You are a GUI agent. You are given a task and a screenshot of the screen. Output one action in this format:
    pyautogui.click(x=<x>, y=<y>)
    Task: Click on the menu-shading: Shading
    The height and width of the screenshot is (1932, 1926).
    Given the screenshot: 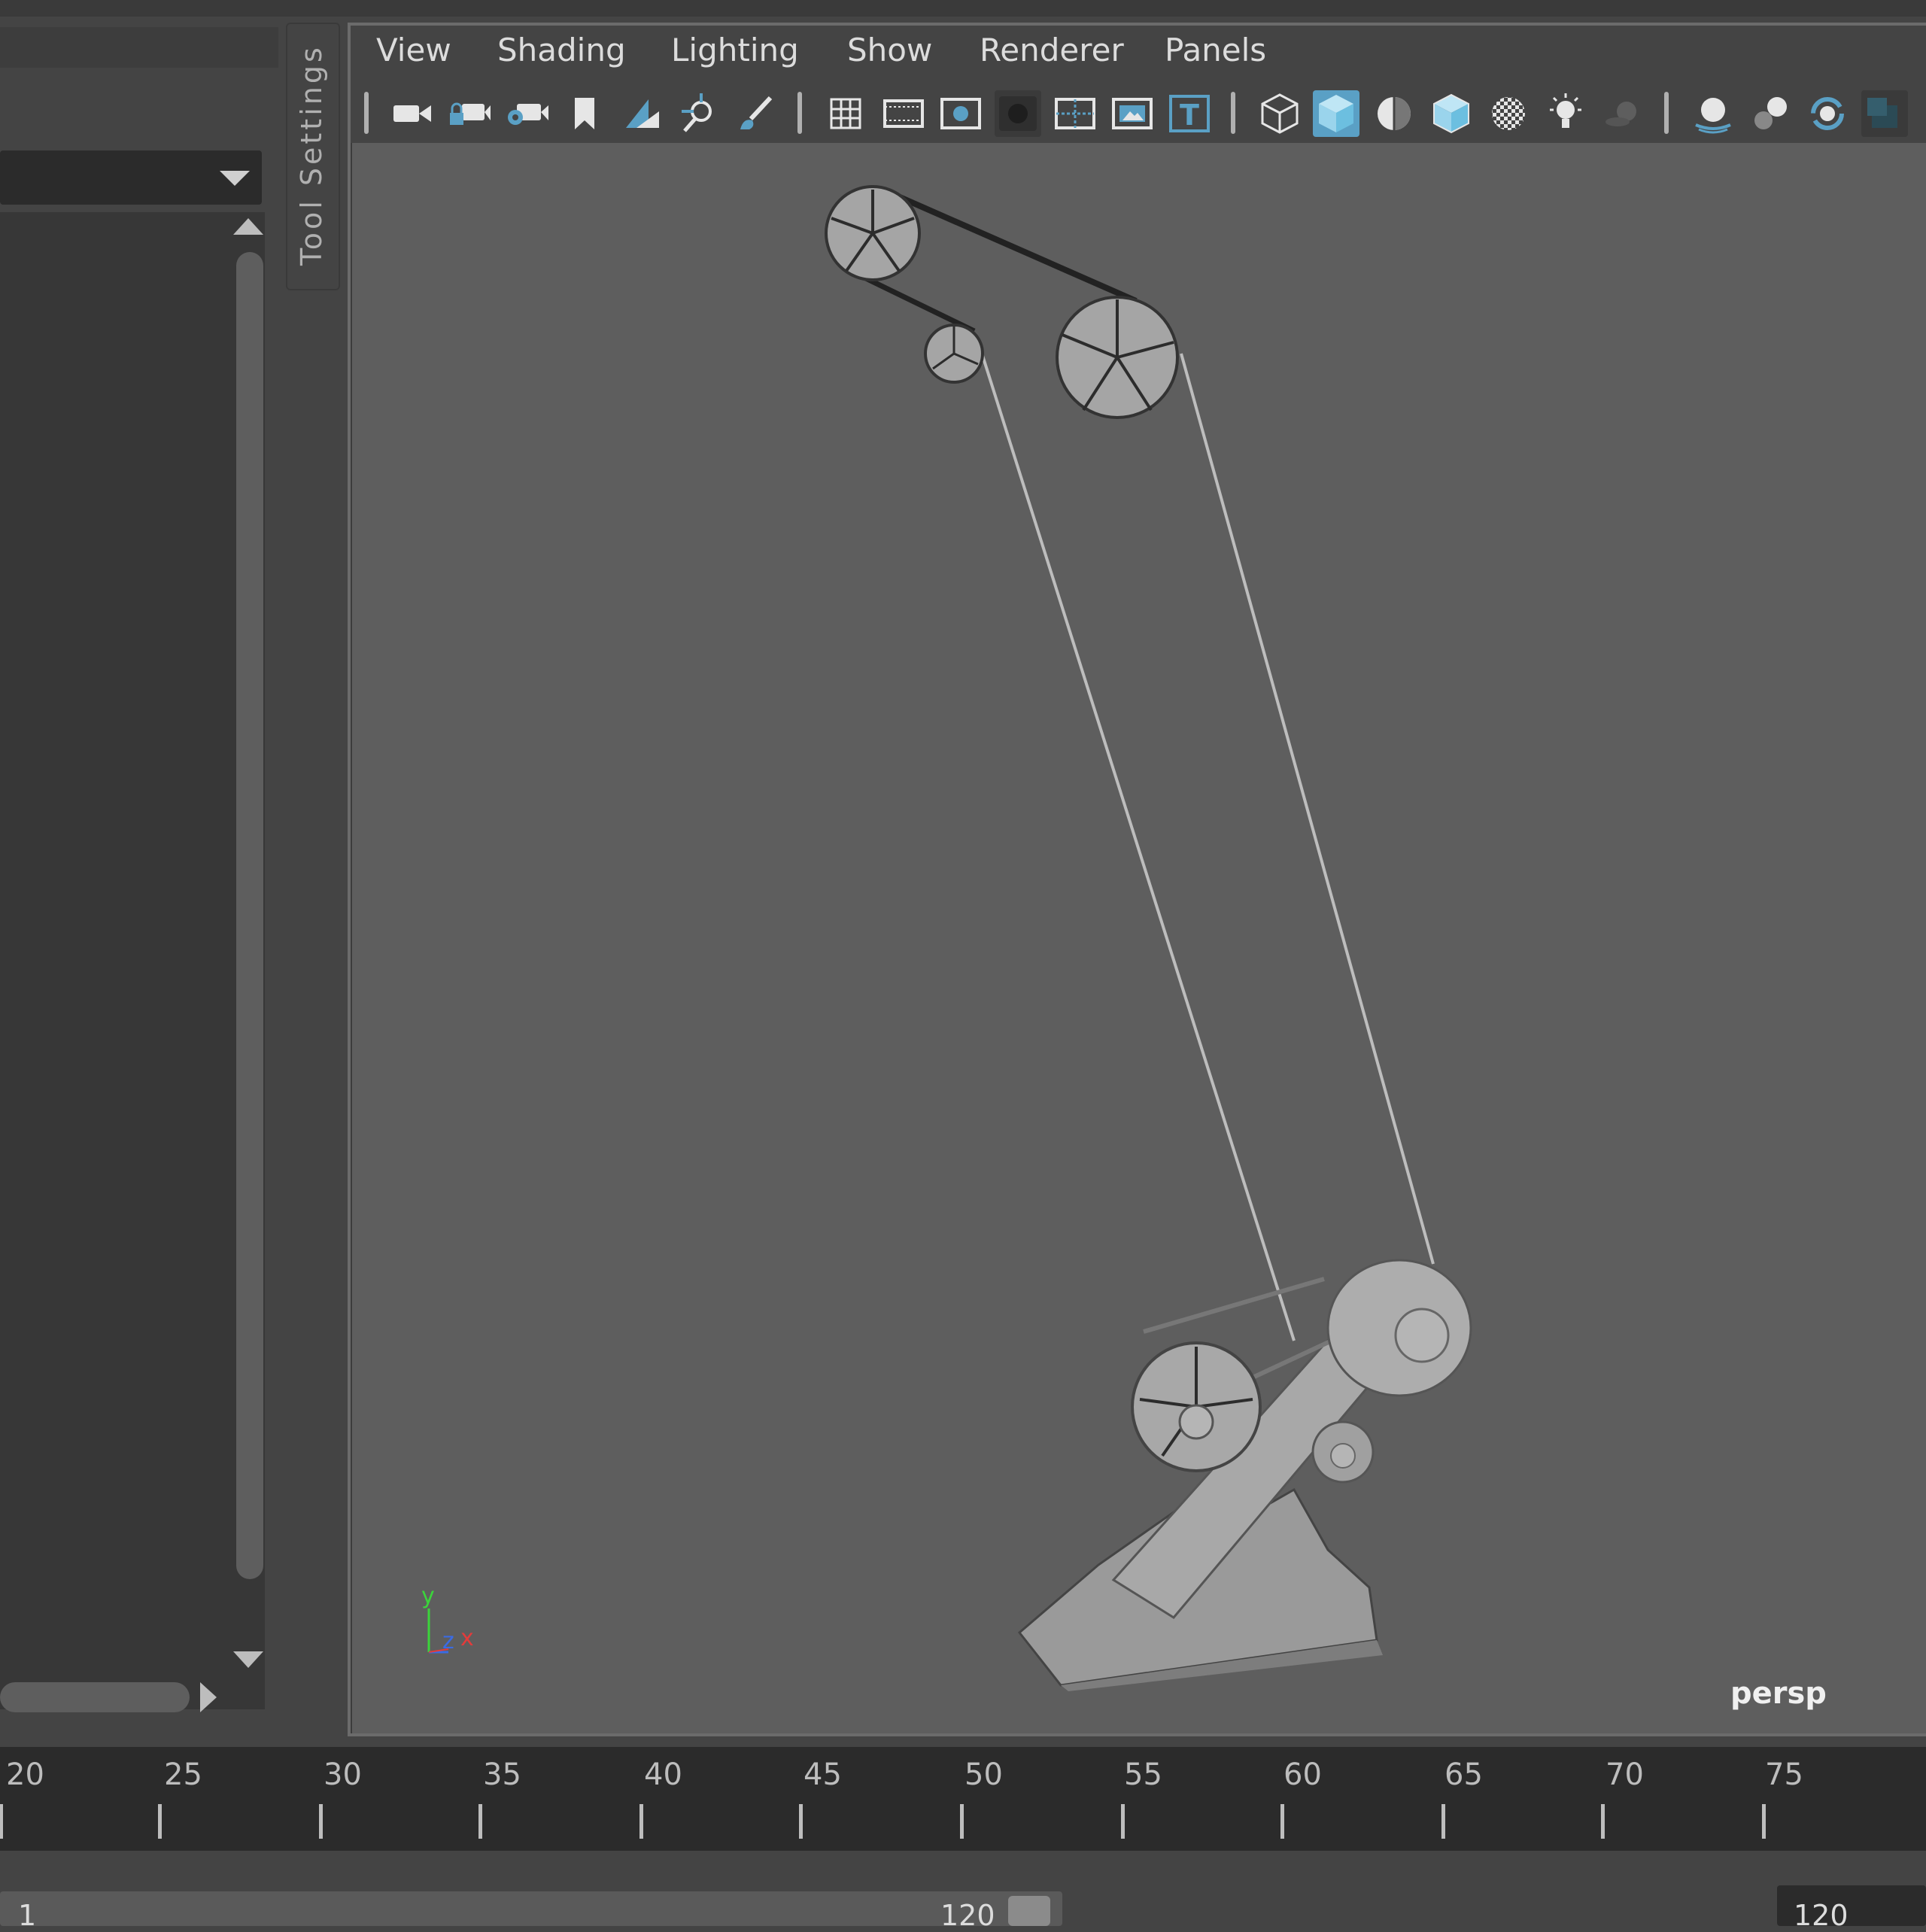 What is the action you would take?
    pyautogui.click(x=561, y=50)
    